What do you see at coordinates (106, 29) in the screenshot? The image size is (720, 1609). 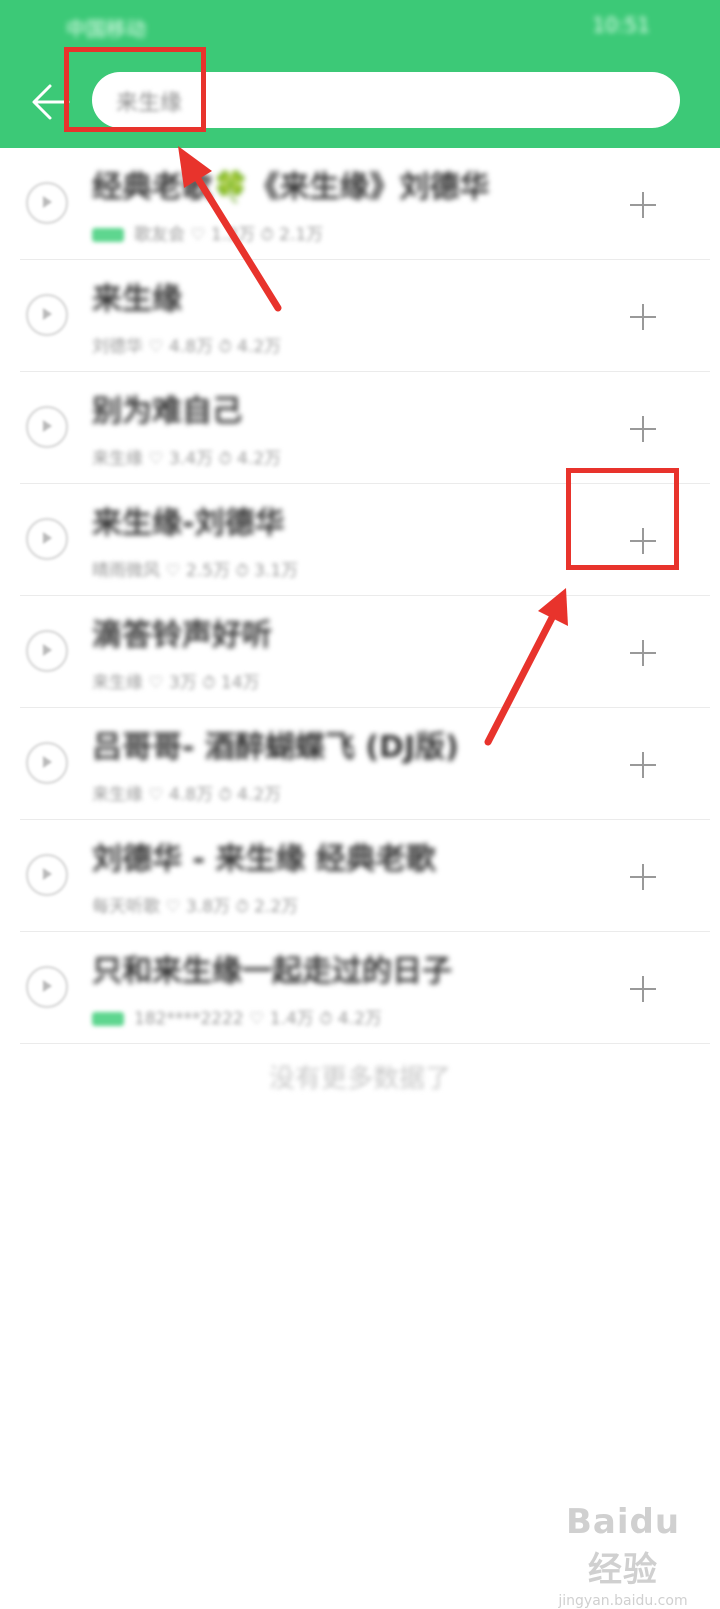 I see `carrier-text: 中国移动` at bounding box center [106, 29].